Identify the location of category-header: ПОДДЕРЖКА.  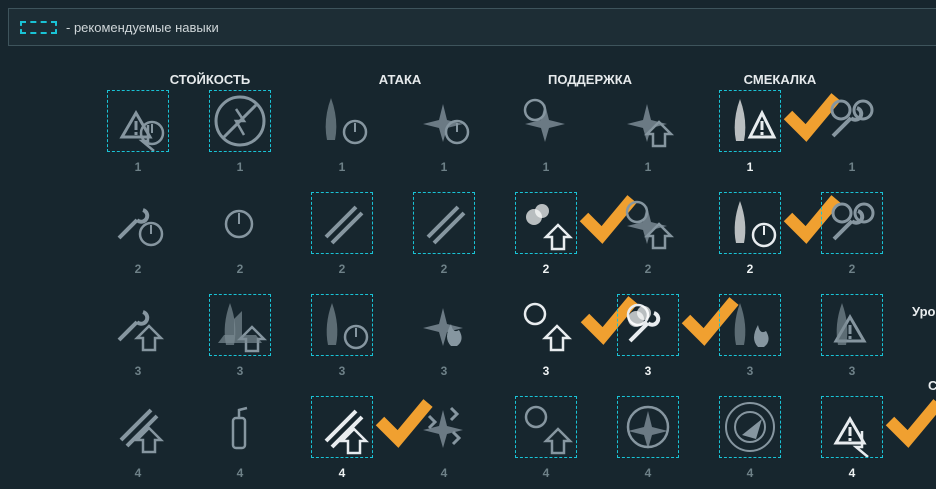
(590, 79).